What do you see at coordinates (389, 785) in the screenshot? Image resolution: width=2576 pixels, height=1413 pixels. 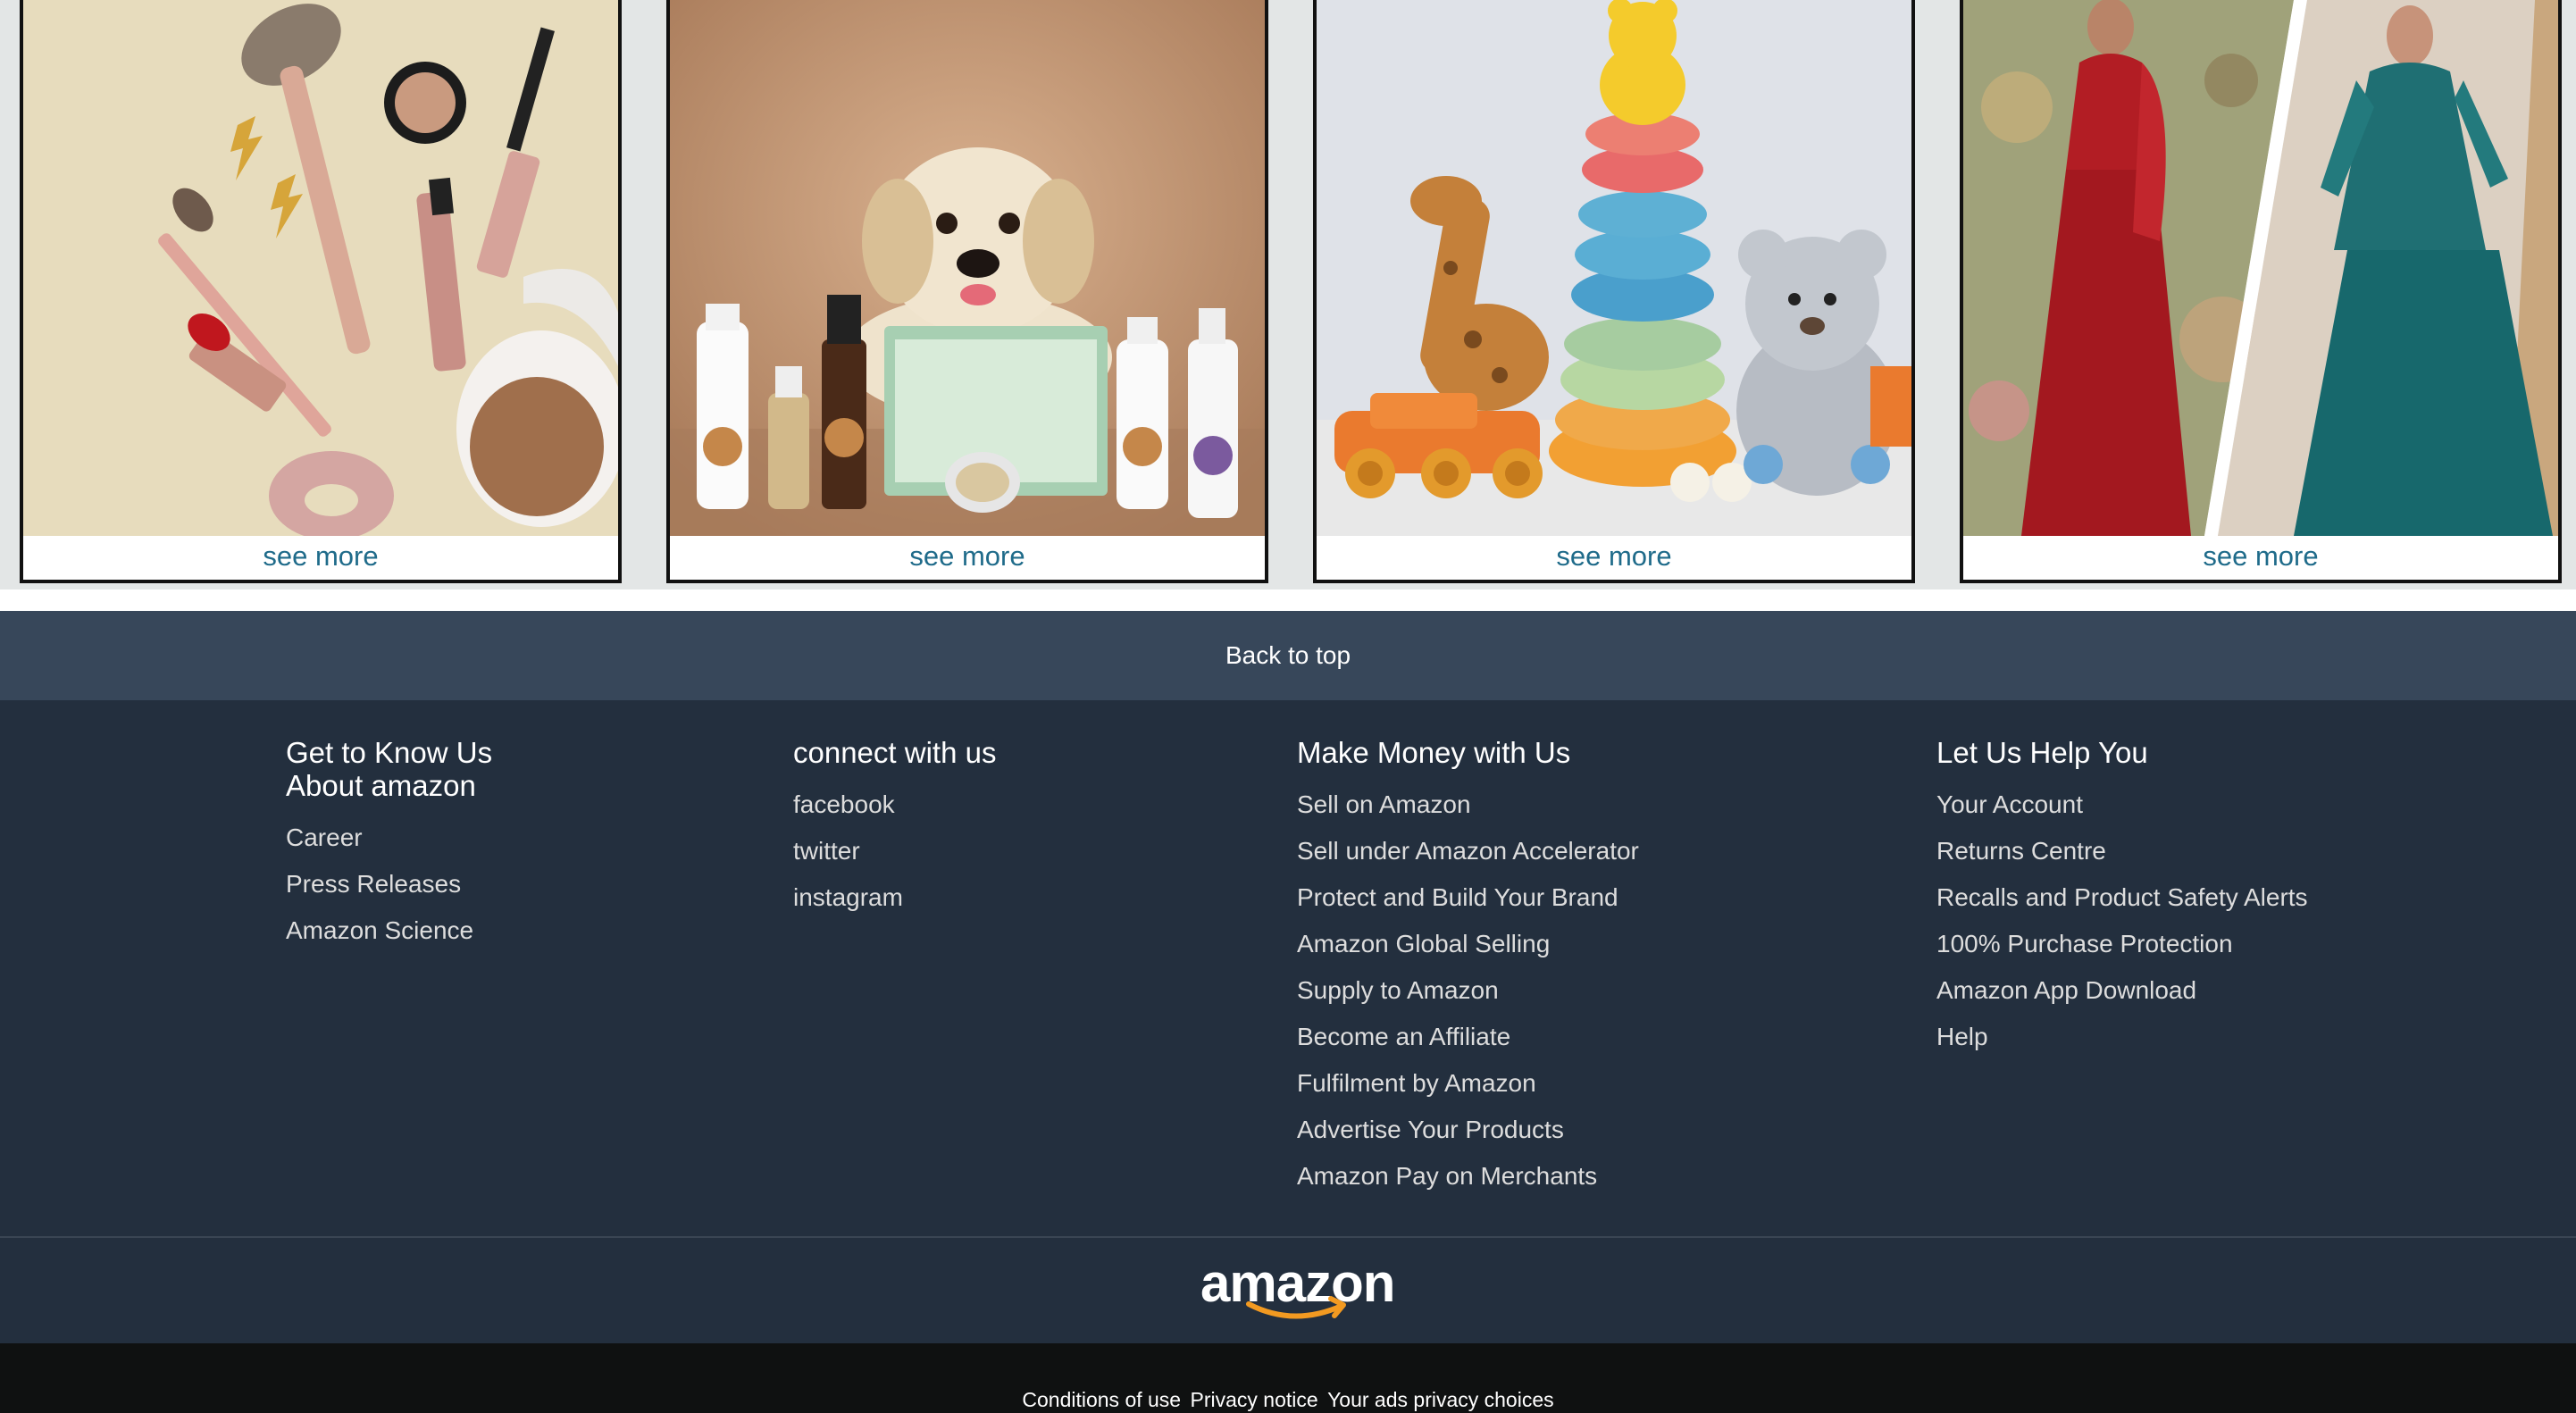 I see `footer-column-subtitle: About amazon` at bounding box center [389, 785].